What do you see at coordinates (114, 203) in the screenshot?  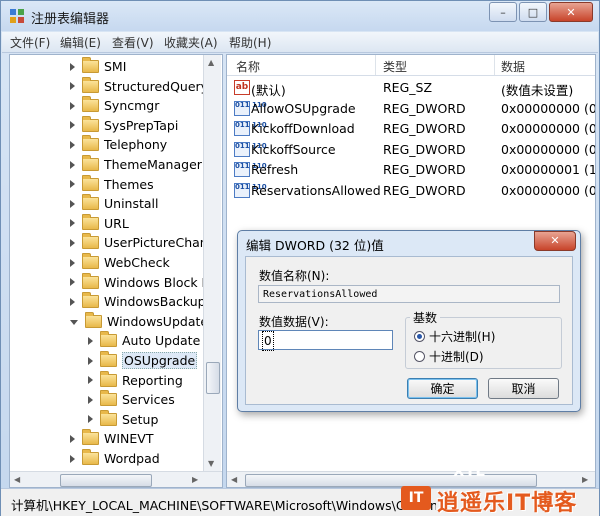 I see `tree-item: Uninstall` at bounding box center [114, 203].